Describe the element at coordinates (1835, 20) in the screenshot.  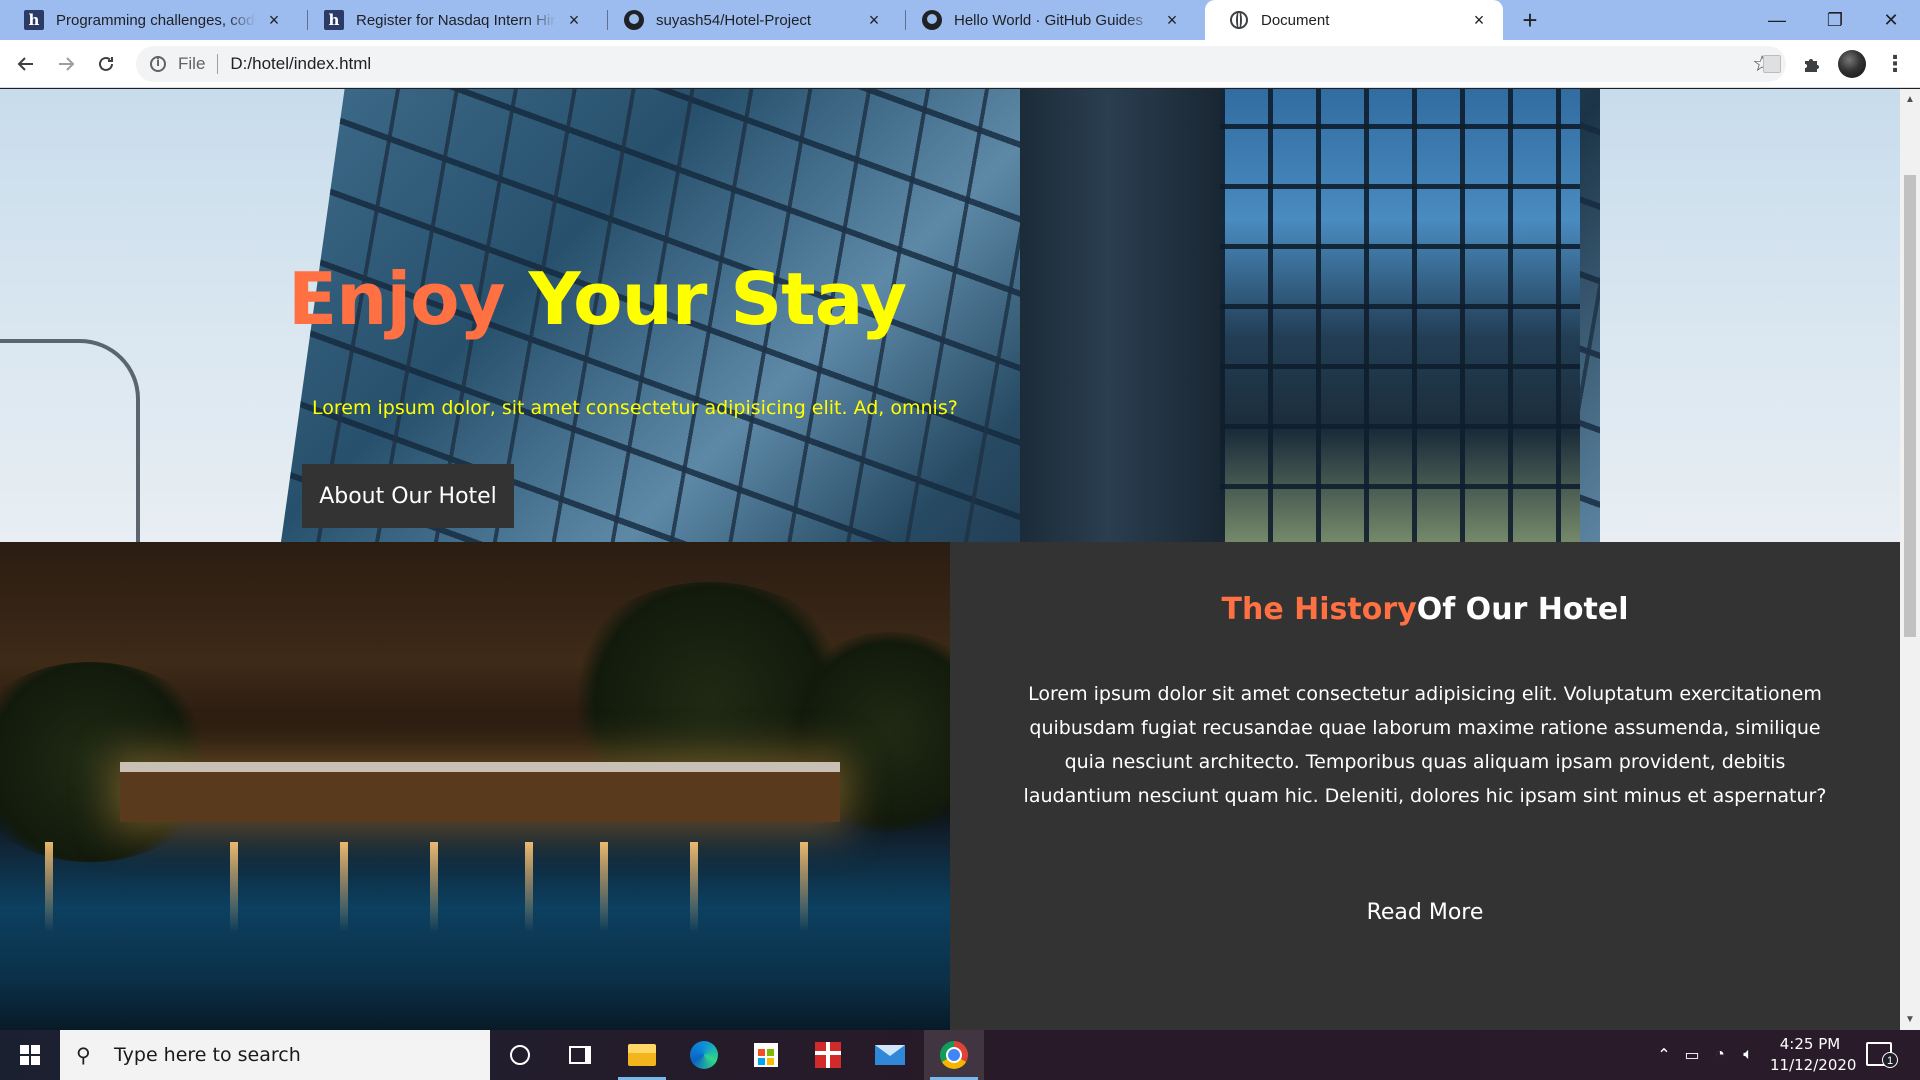
I see `restore-button: ❐` at that location.